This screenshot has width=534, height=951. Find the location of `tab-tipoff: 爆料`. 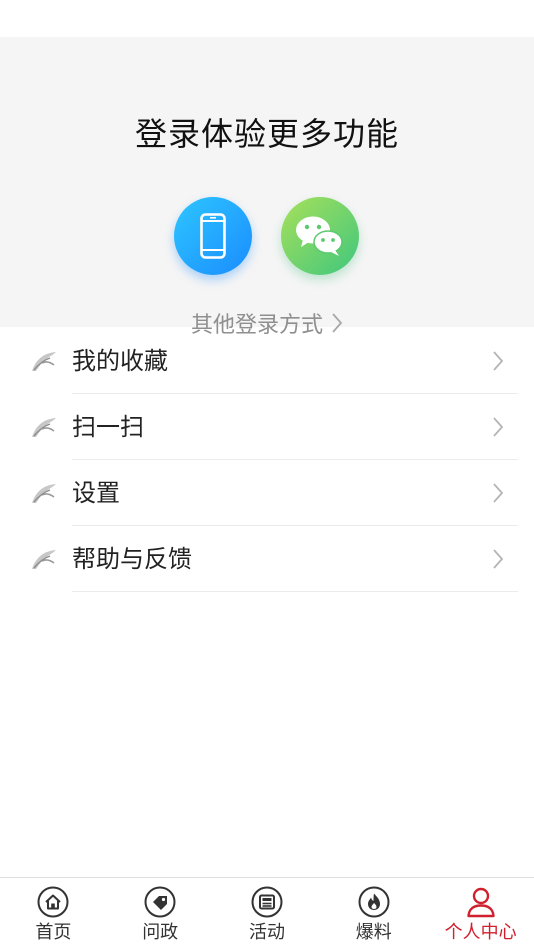

tab-tipoff: 爆料 is located at coordinates (373, 914).